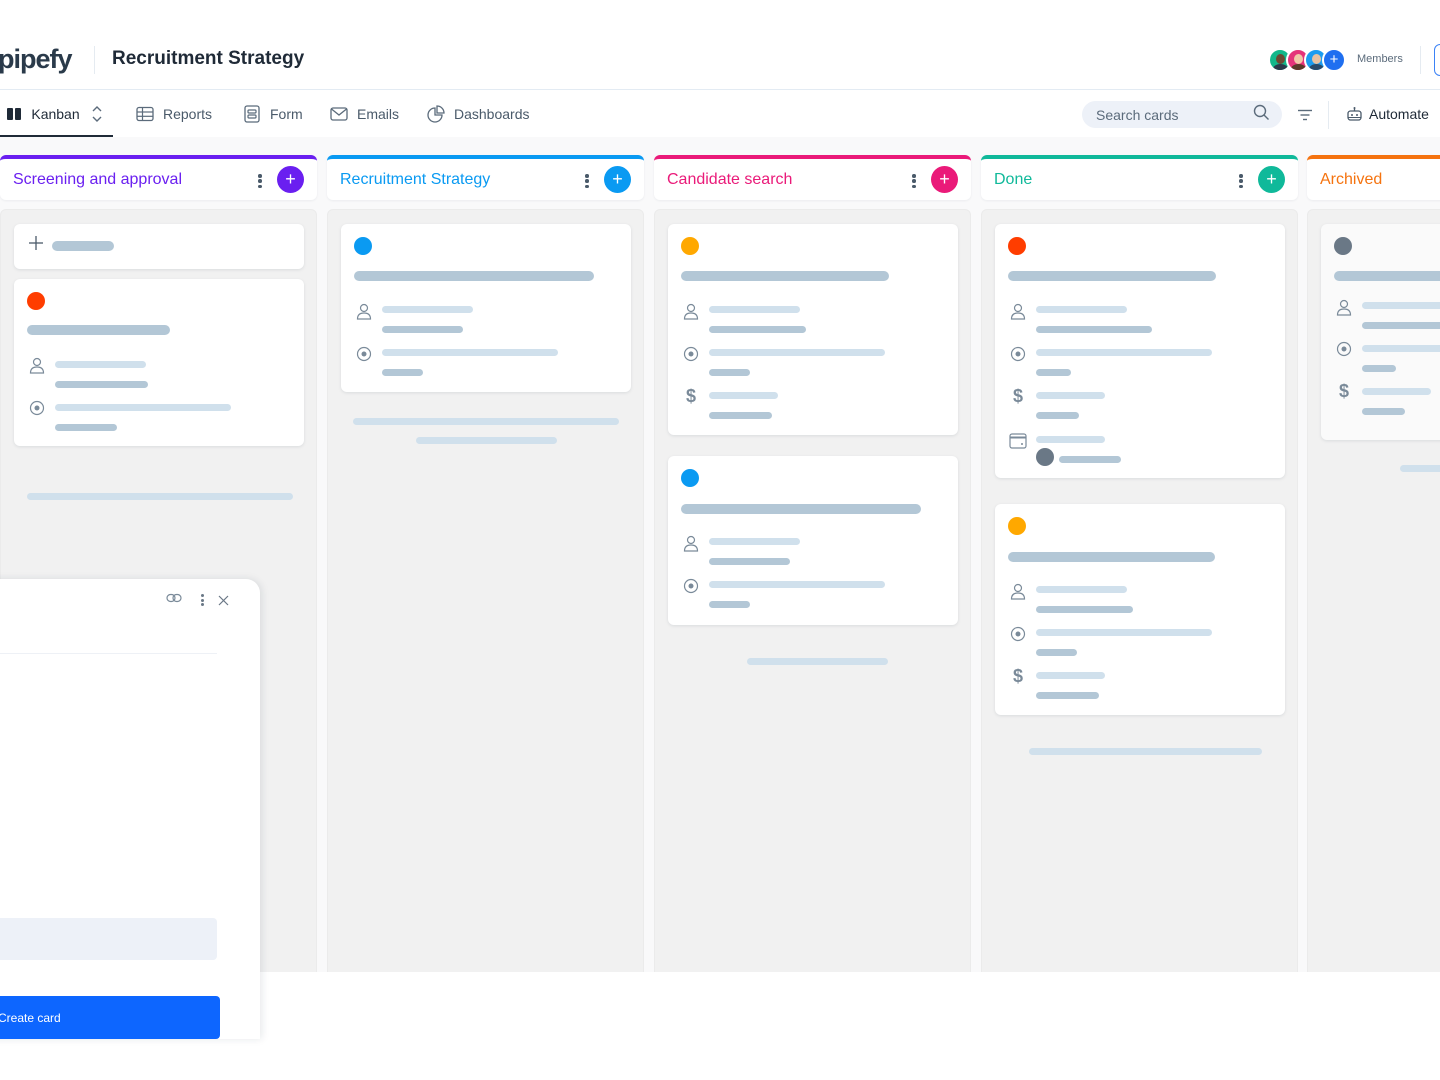  I want to click on chevron-up-down-icon, so click(97, 114).